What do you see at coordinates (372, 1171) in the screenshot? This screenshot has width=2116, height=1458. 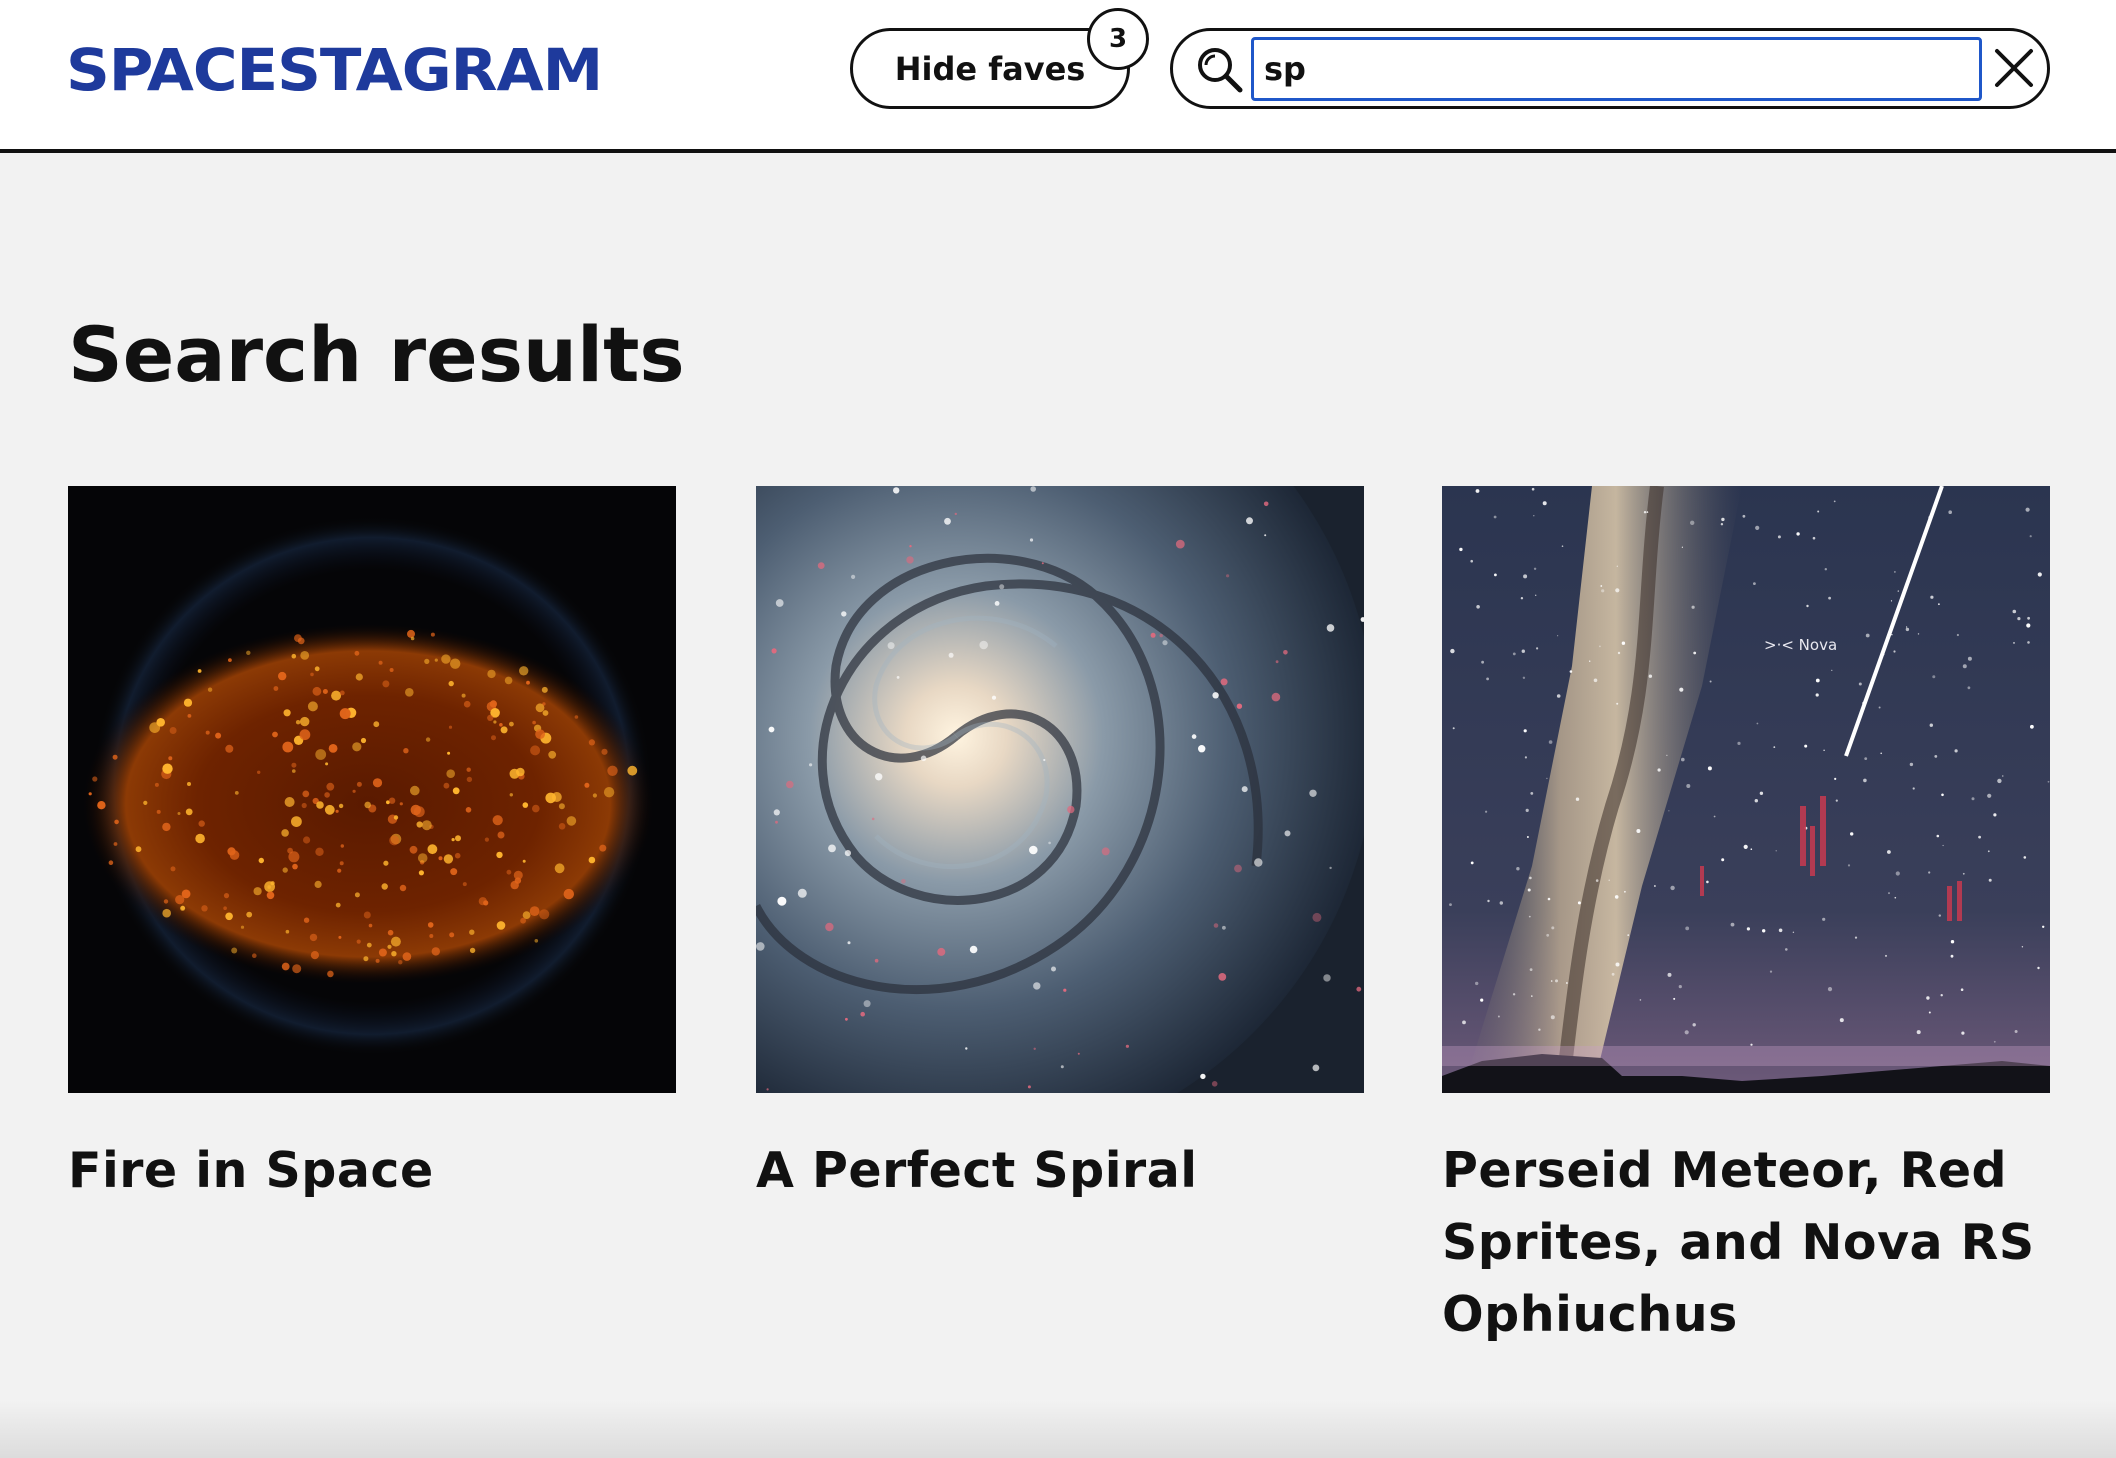 I see `result-title: Fire in Space` at bounding box center [372, 1171].